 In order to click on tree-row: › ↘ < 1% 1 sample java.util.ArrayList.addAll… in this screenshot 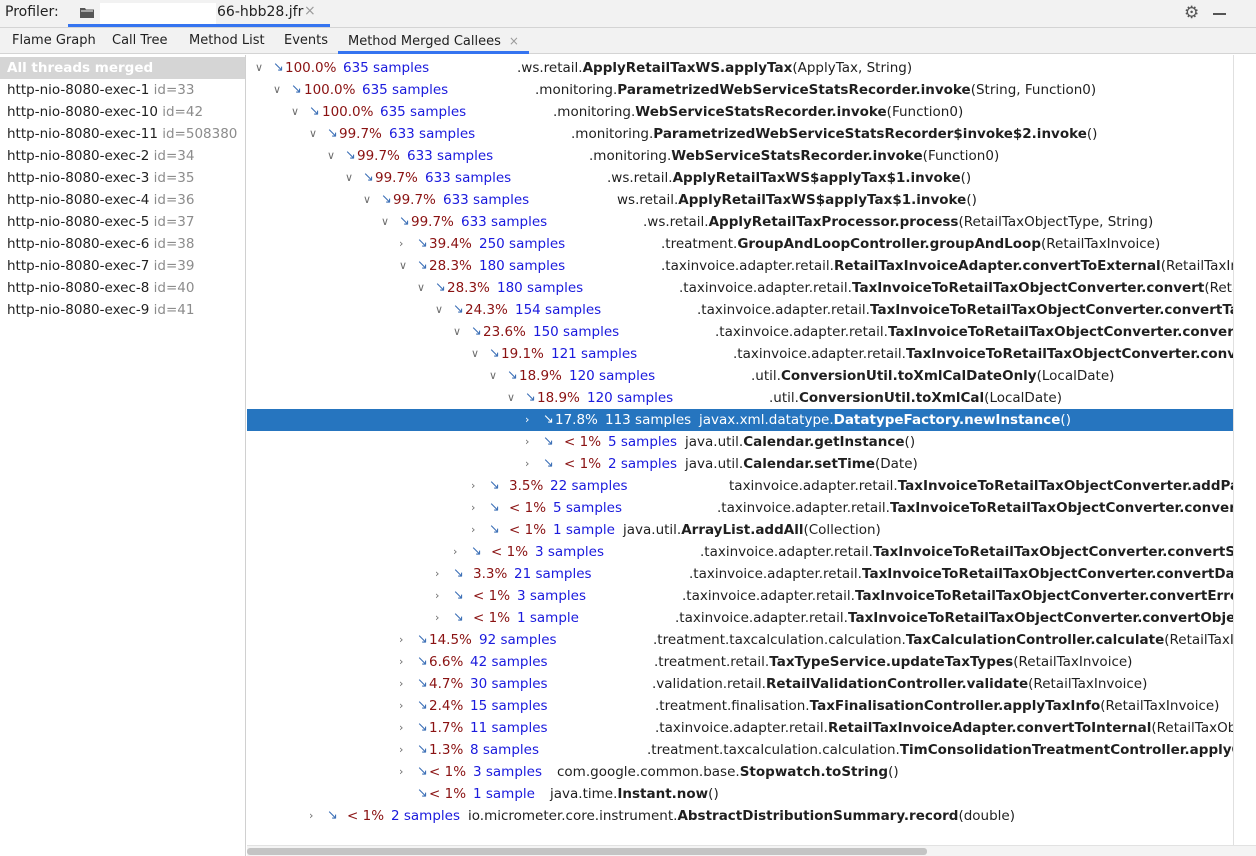, I will do `click(740, 530)`.